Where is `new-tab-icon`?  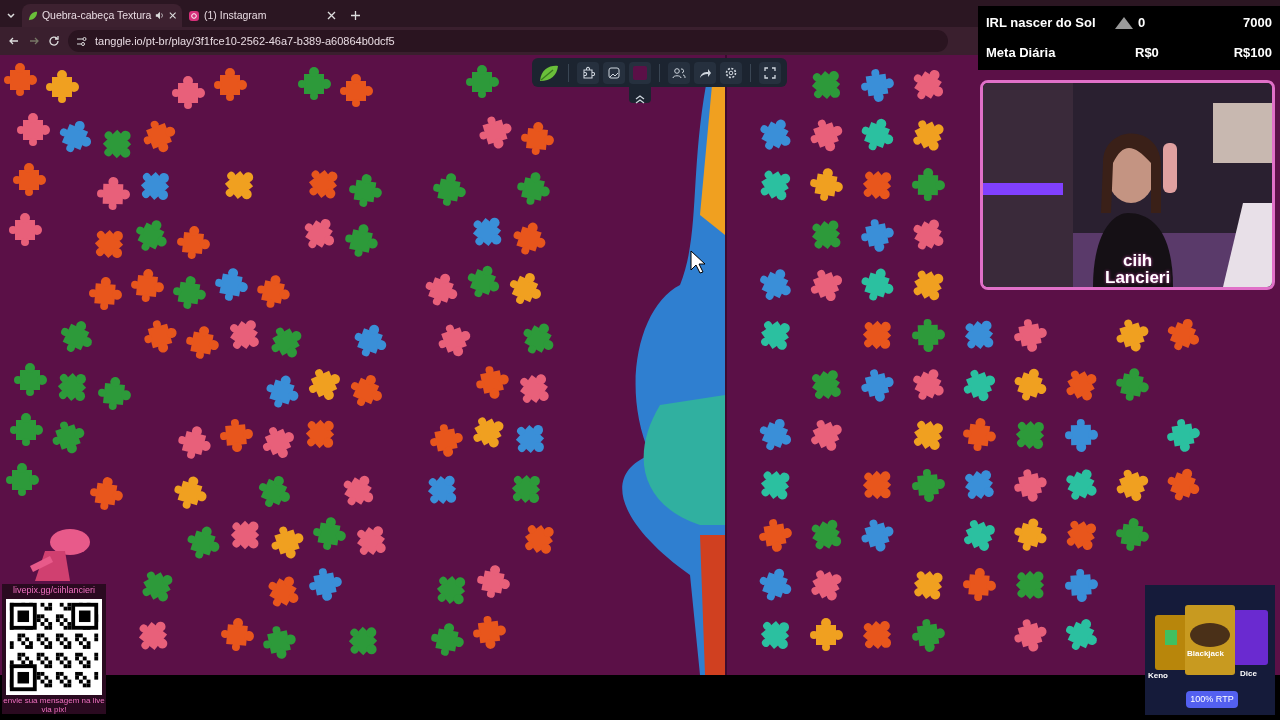
new-tab-icon is located at coordinates (355, 15).